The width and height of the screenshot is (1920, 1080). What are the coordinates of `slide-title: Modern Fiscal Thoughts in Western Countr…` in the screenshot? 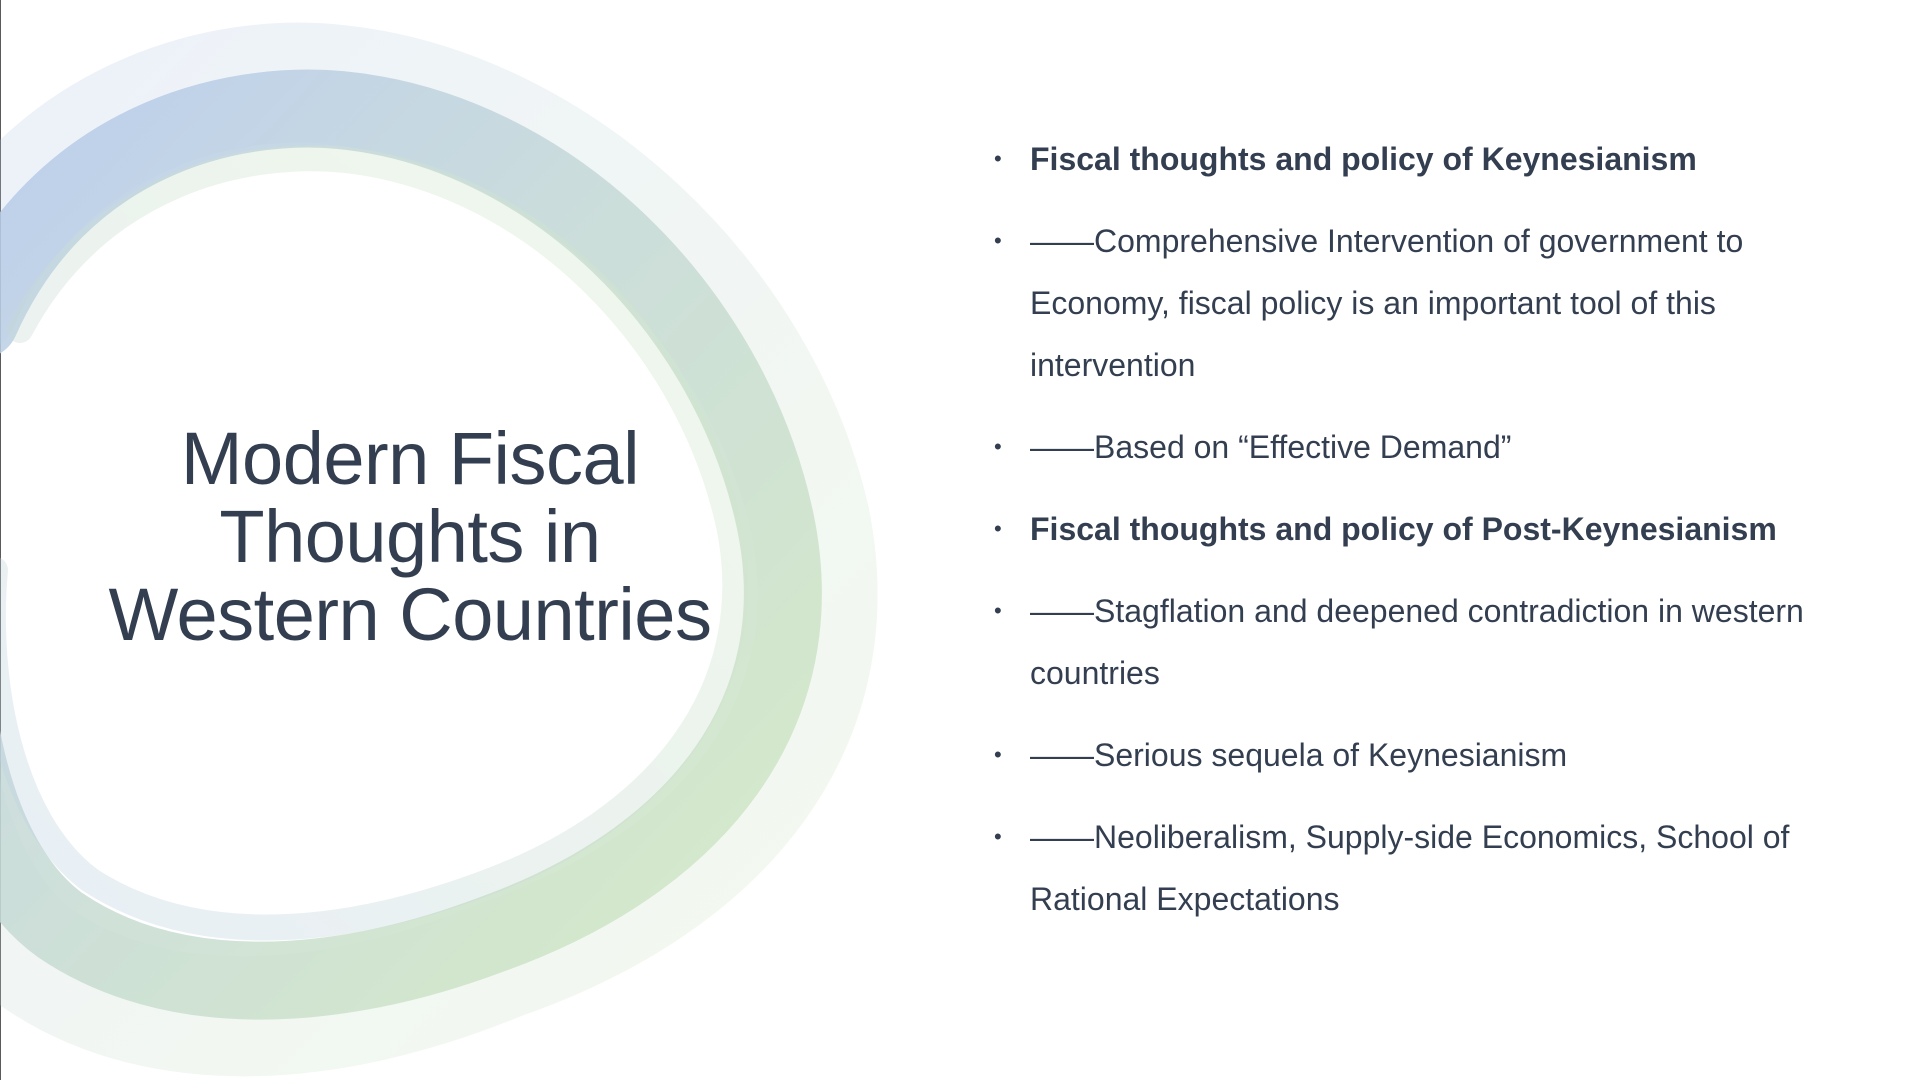 It's located at (410, 537).